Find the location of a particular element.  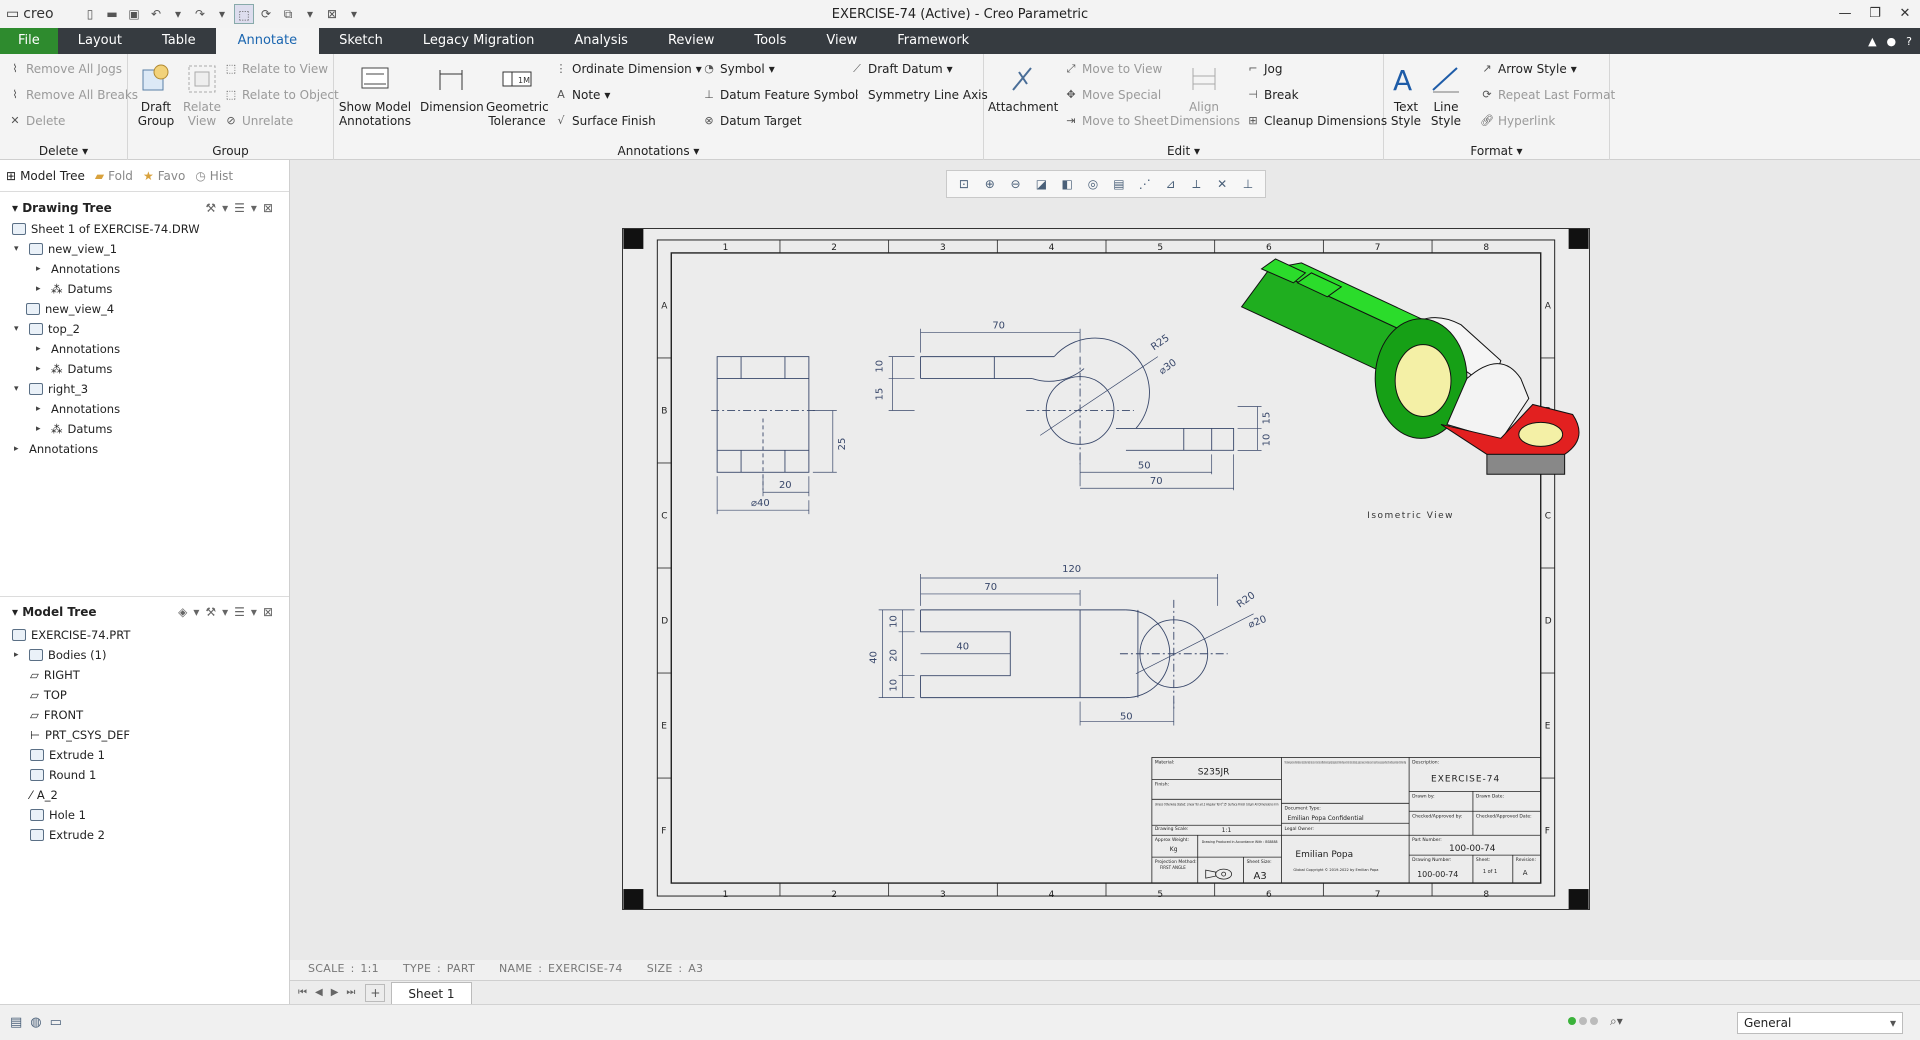

zoom-out-icon: ⊖ is located at coordinates (1016, 184).